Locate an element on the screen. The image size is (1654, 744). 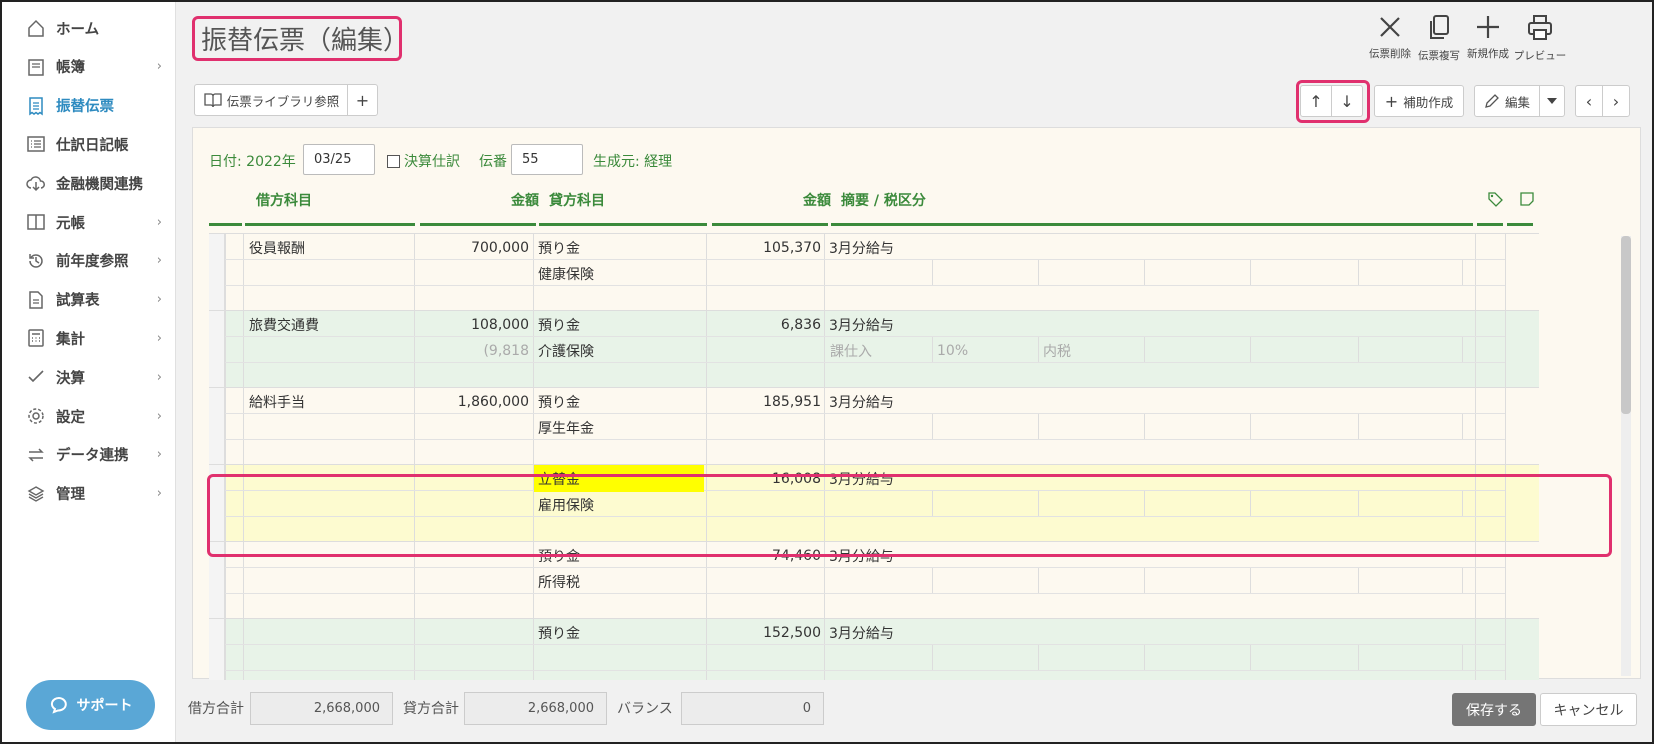
tax-inclusion-cell: 内税 is located at coordinates (1091, 350).